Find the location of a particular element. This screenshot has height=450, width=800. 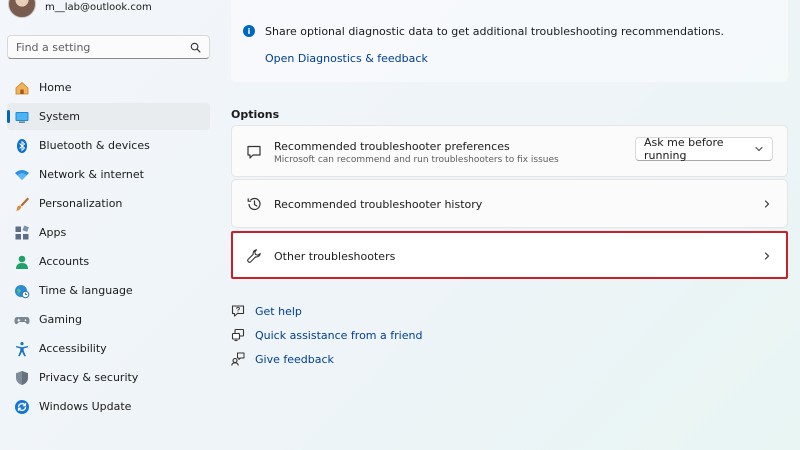

sidebar-item-personalization: Personalization is located at coordinates (108, 203).